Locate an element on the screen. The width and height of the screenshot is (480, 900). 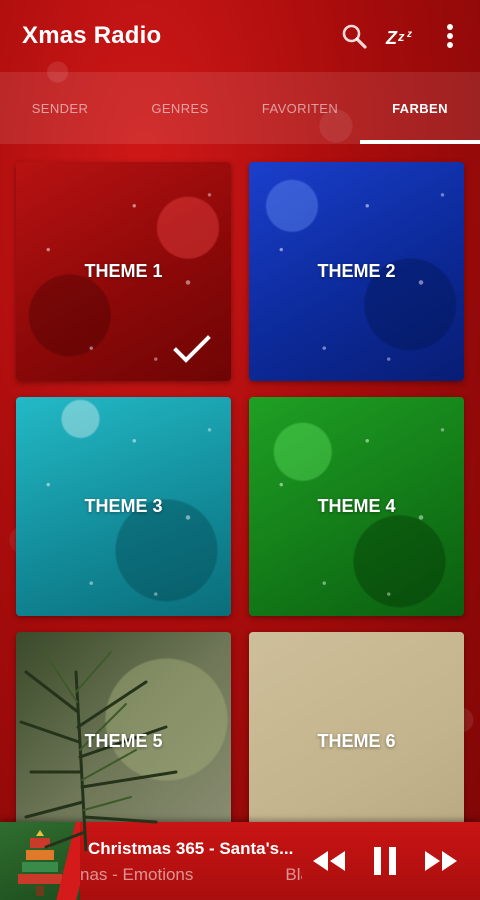
theme-tile-1: THEME 1 is located at coordinates (123, 271).